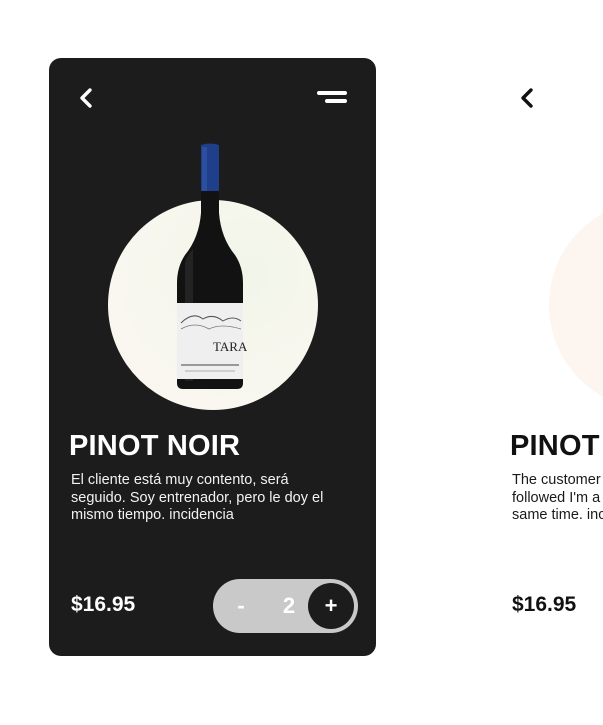 This screenshot has width=603, height=725. What do you see at coordinates (332, 93) in the screenshot?
I see `menu-icon` at bounding box center [332, 93].